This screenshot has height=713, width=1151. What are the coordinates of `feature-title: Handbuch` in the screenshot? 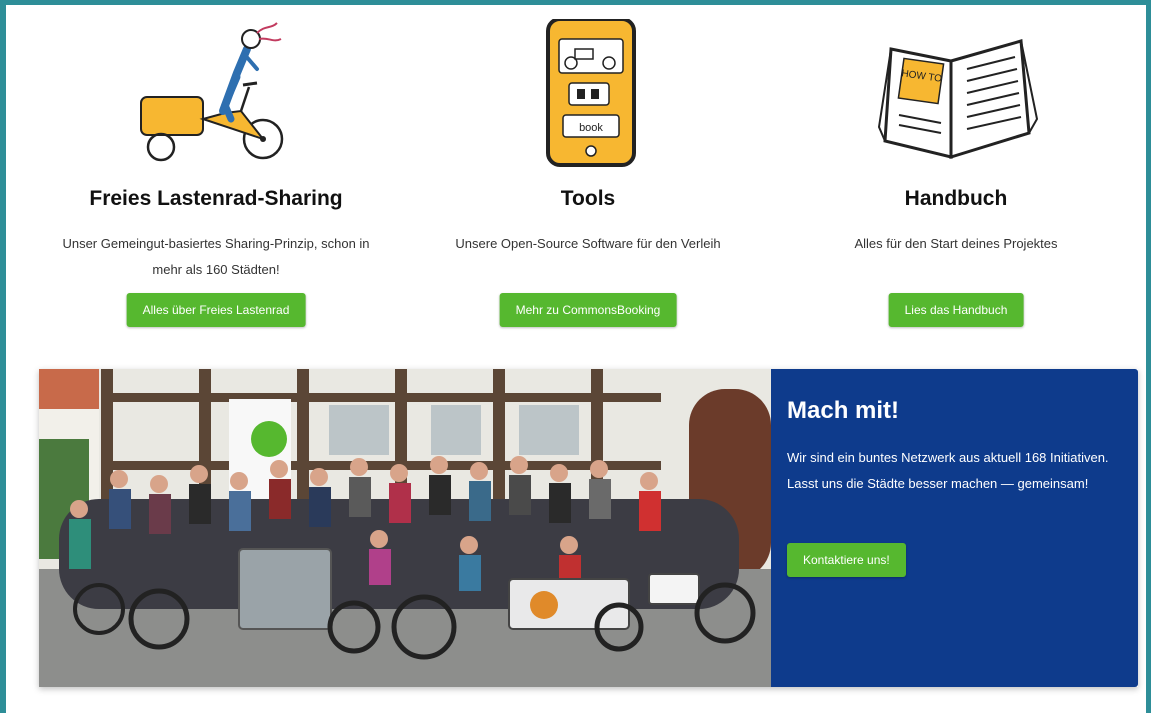 It's located at (956, 198).